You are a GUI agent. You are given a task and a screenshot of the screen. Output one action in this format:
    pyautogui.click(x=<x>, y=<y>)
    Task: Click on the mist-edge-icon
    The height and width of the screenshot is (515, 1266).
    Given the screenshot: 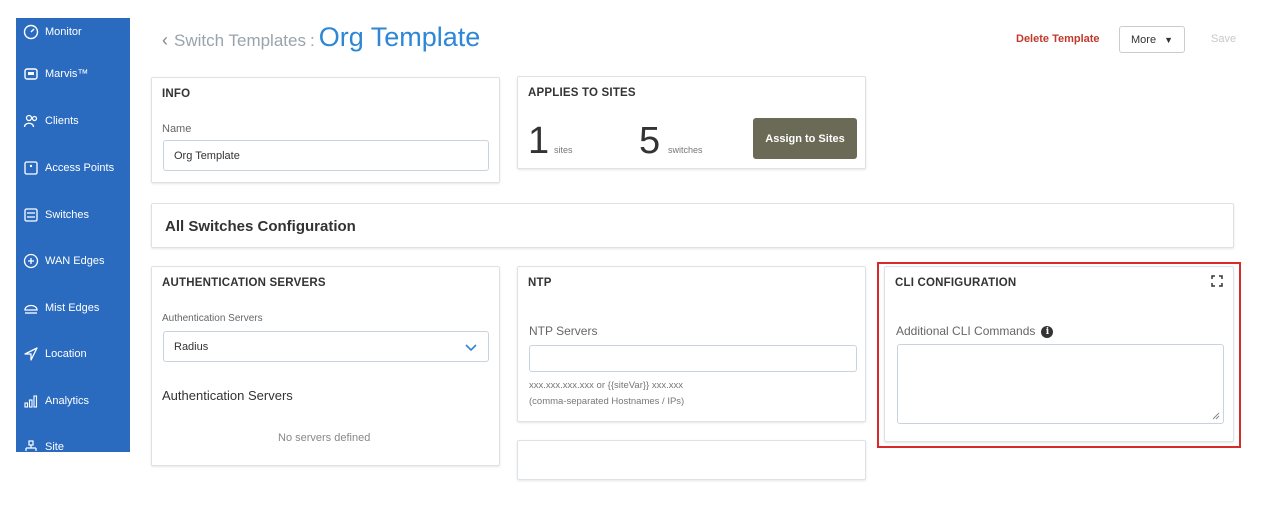 What is the action you would take?
    pyautogui.click(x=31, y=308)
    